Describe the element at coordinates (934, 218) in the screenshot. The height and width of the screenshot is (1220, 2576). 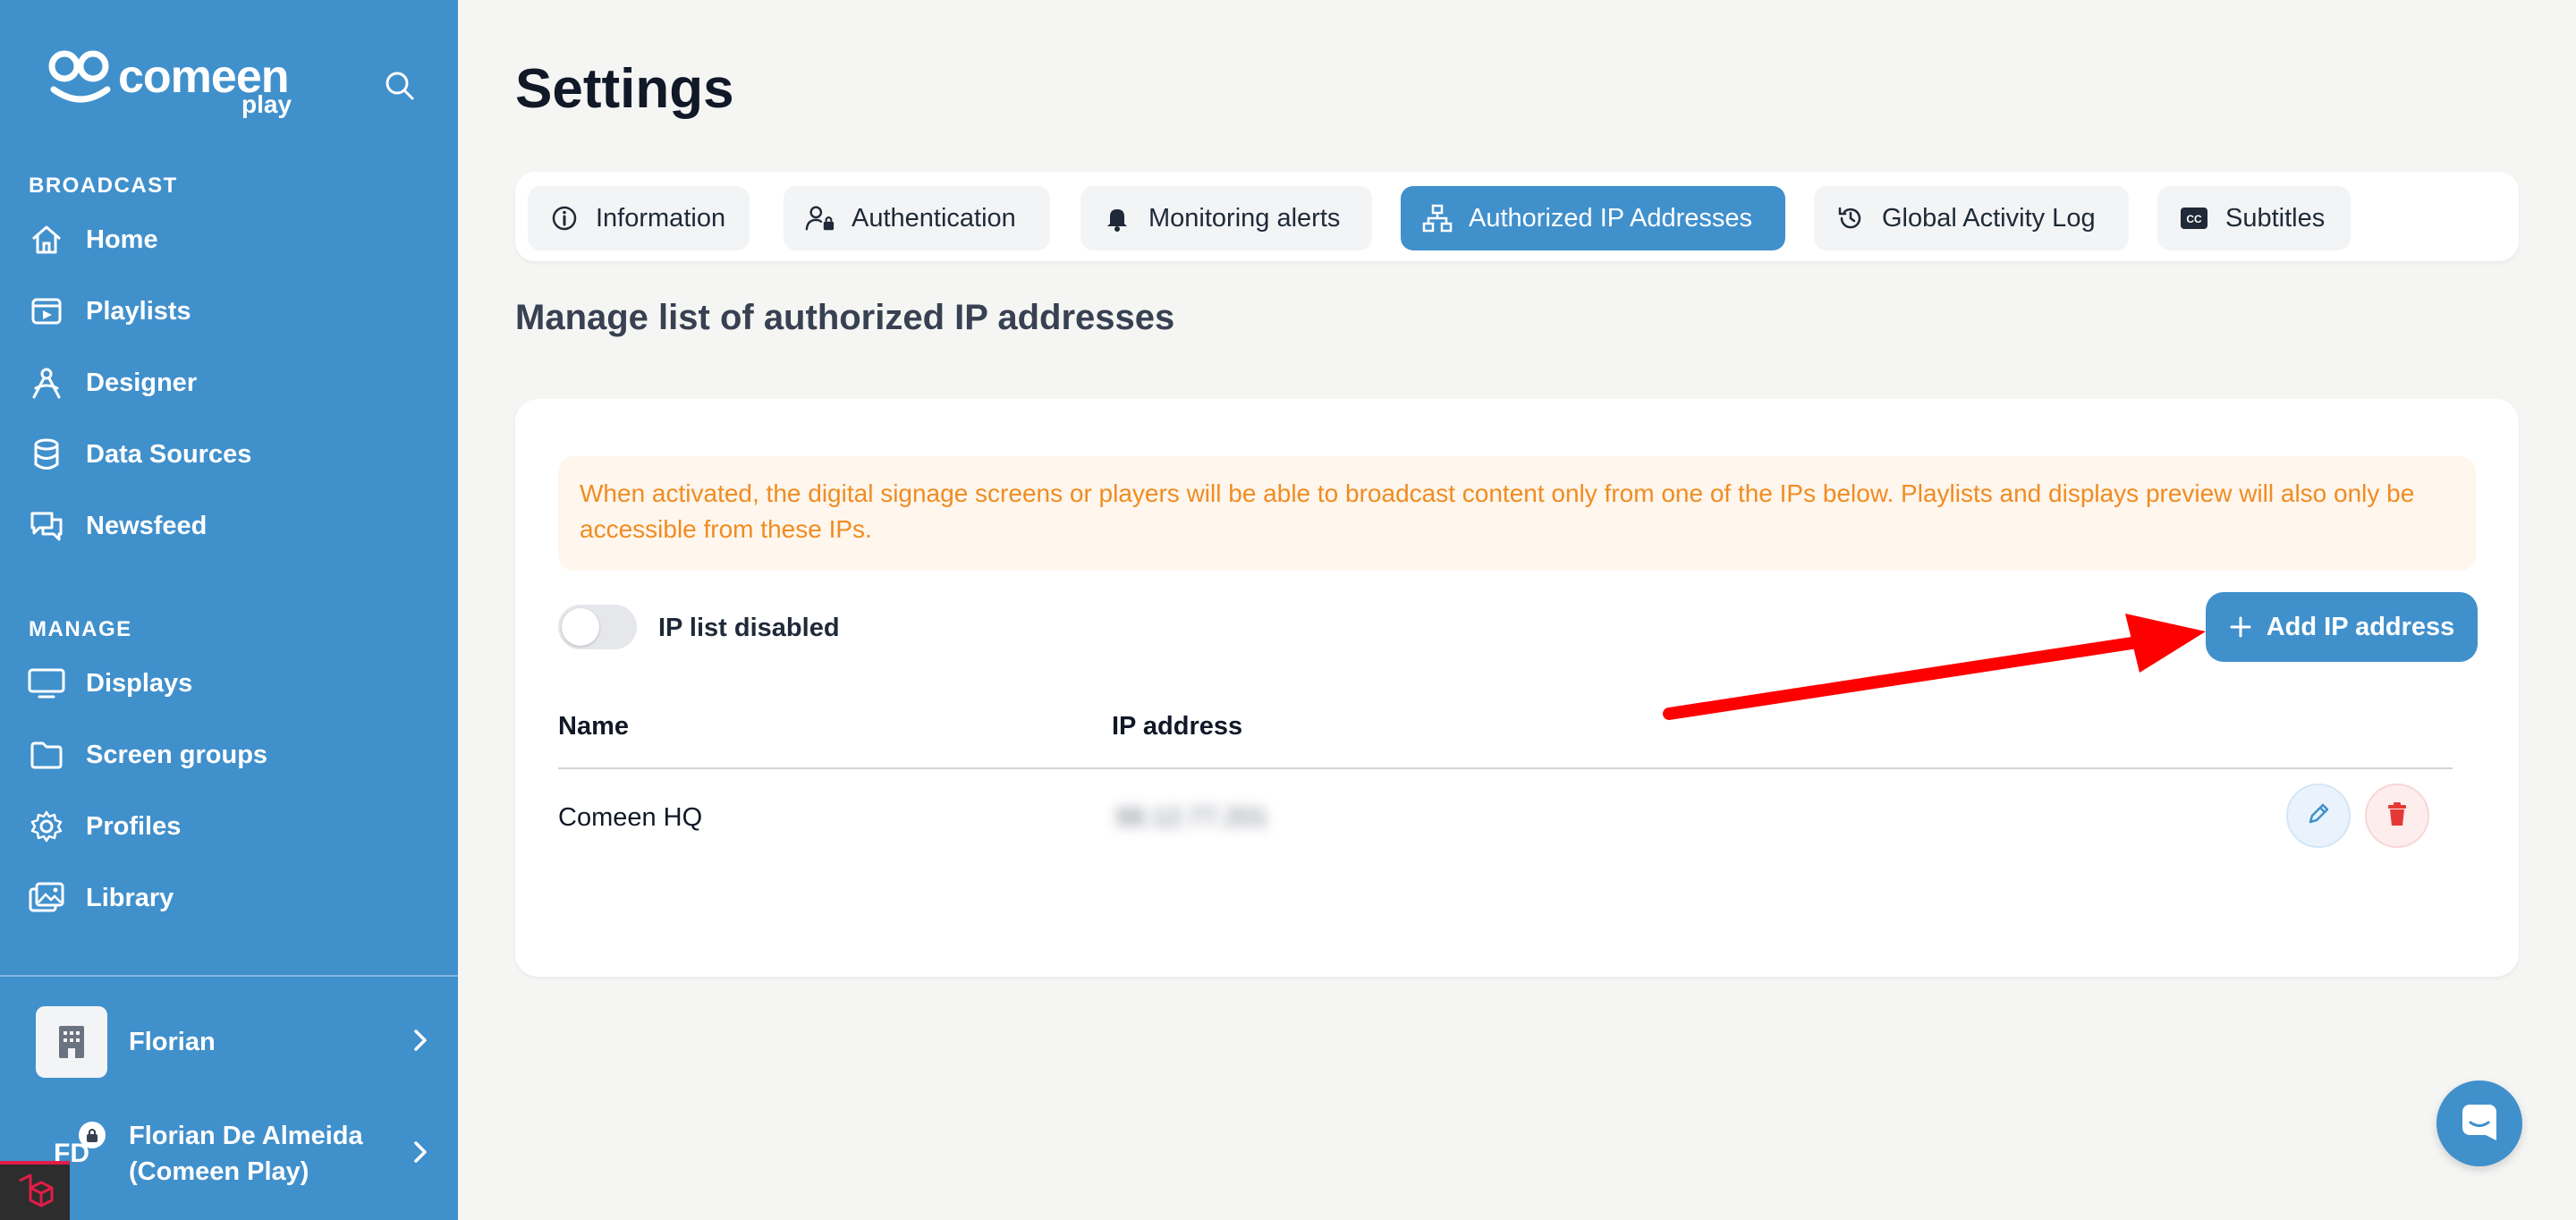
I see `tab-label: Authentication` at that location.